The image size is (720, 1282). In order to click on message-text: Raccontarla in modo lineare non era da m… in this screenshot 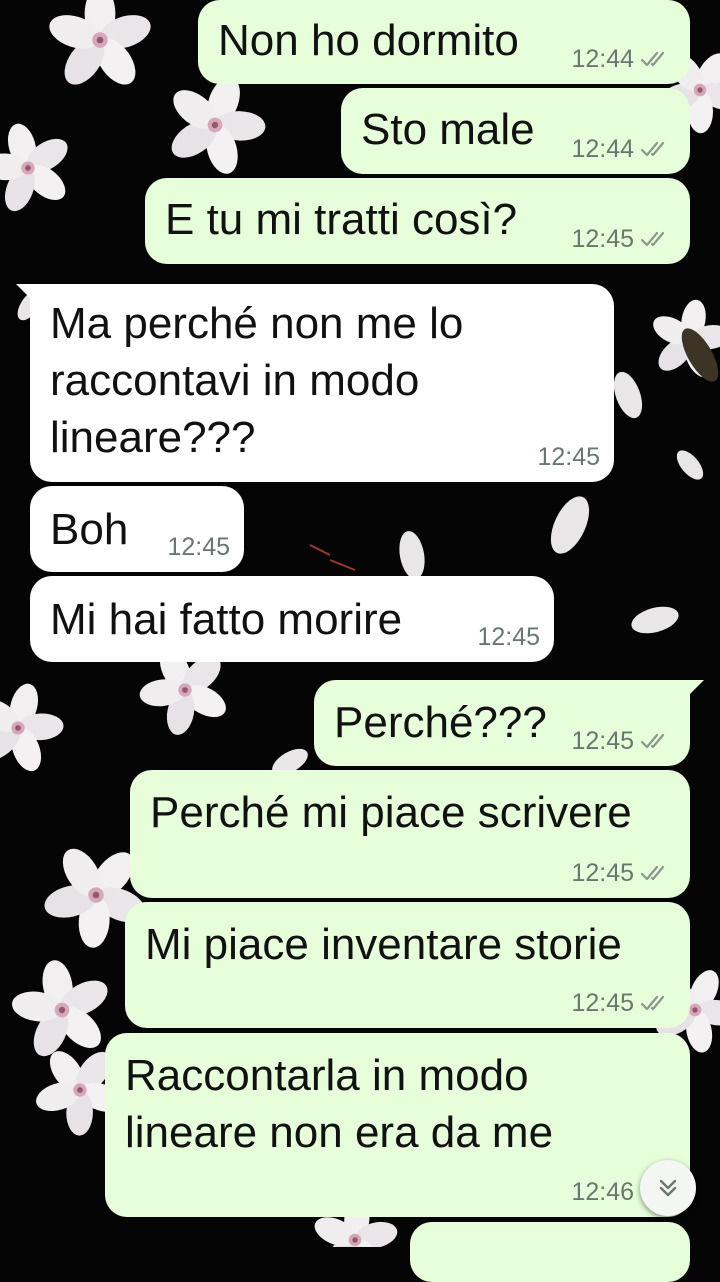, I will do `click(339, 1104)`.